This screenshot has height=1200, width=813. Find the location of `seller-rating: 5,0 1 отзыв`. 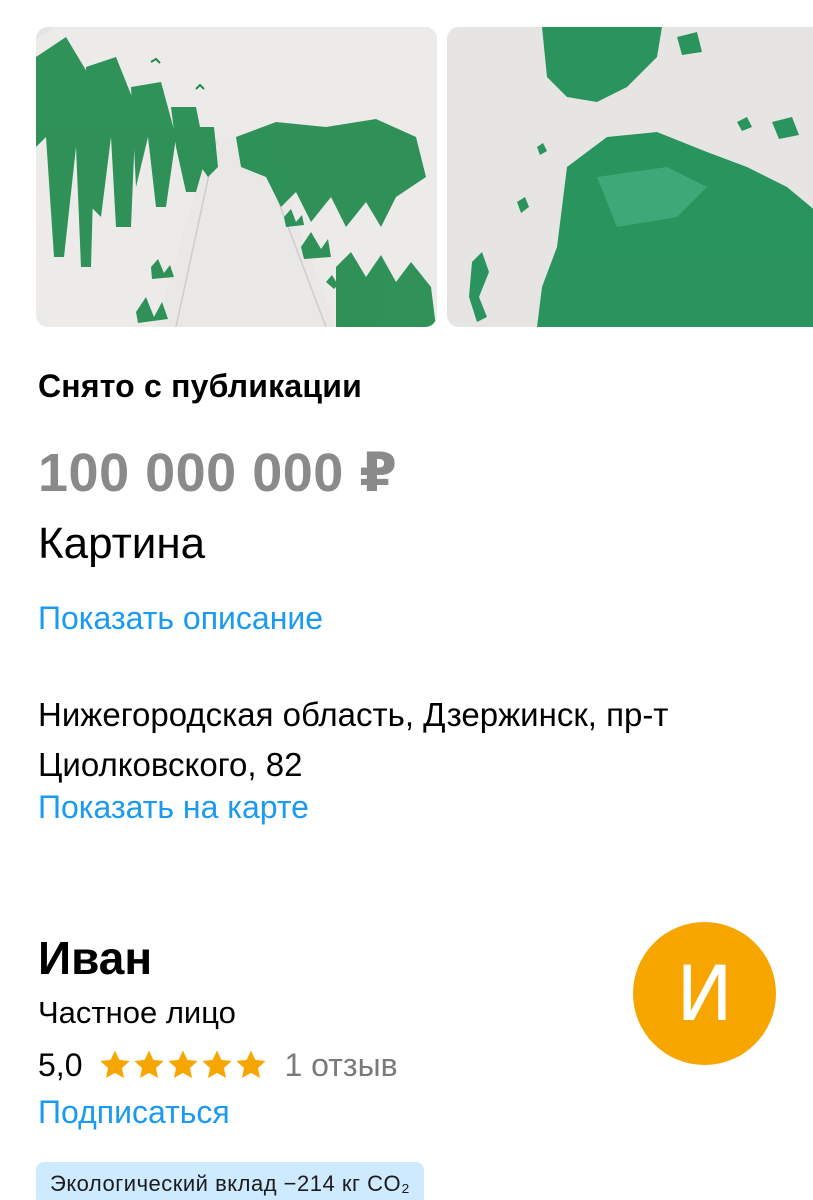

seller-rating: 5,0 1 отзыв is located at coordinates (218, 1065).